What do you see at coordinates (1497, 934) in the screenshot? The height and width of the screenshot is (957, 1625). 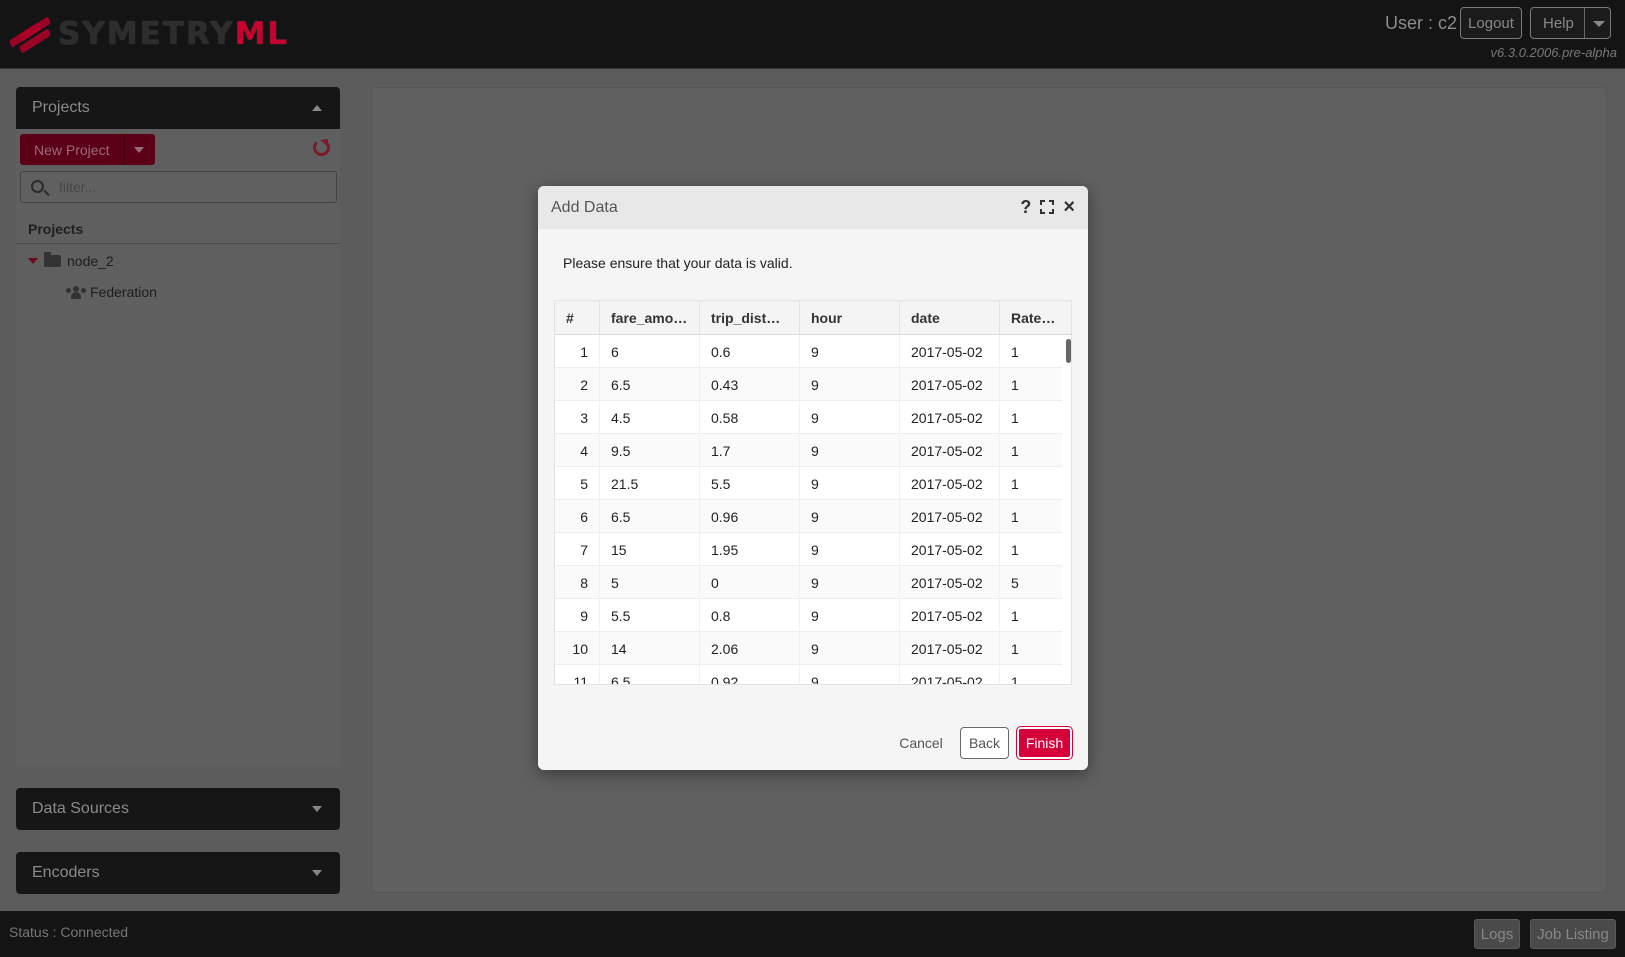 I see `logs-button: Logs` at bounding box center [1497, 934].